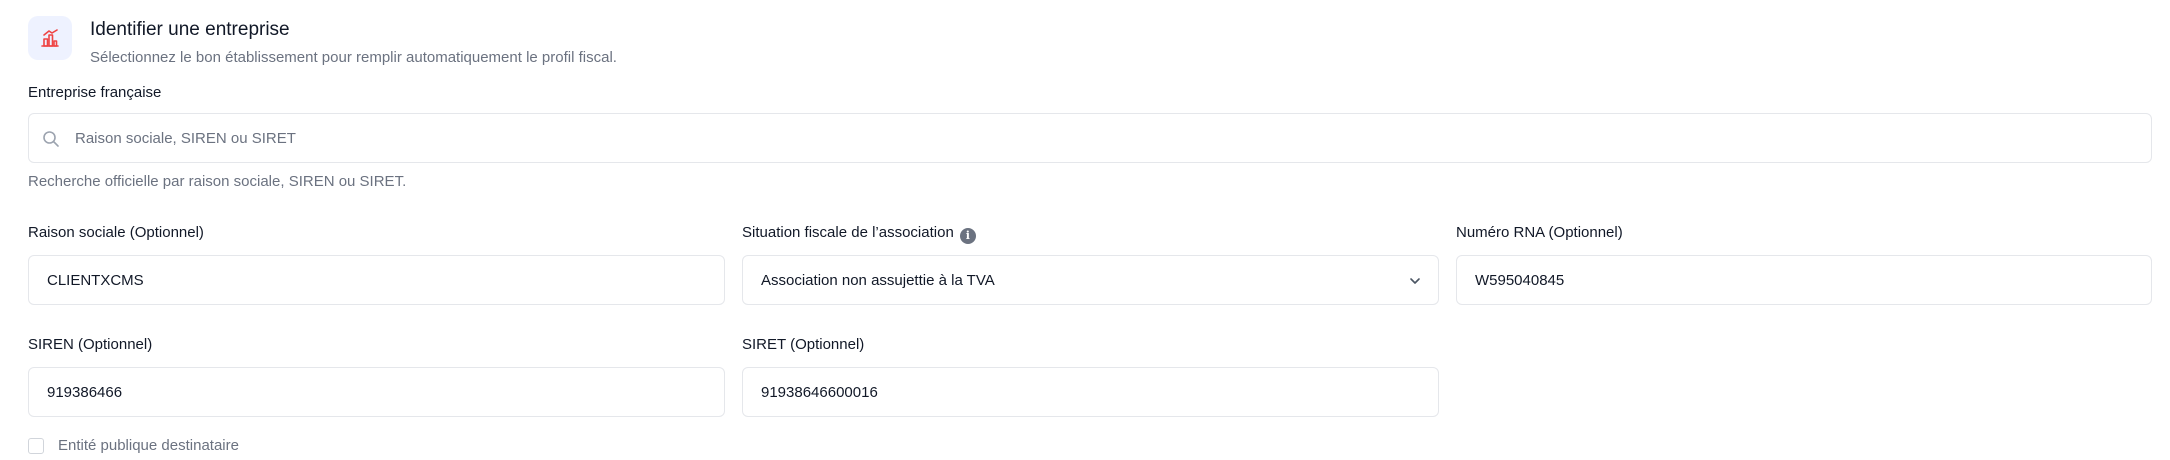 The width and height of the screenshot is (2170, 460). I want to click on siren-value: 919386466, so click(85, 392).